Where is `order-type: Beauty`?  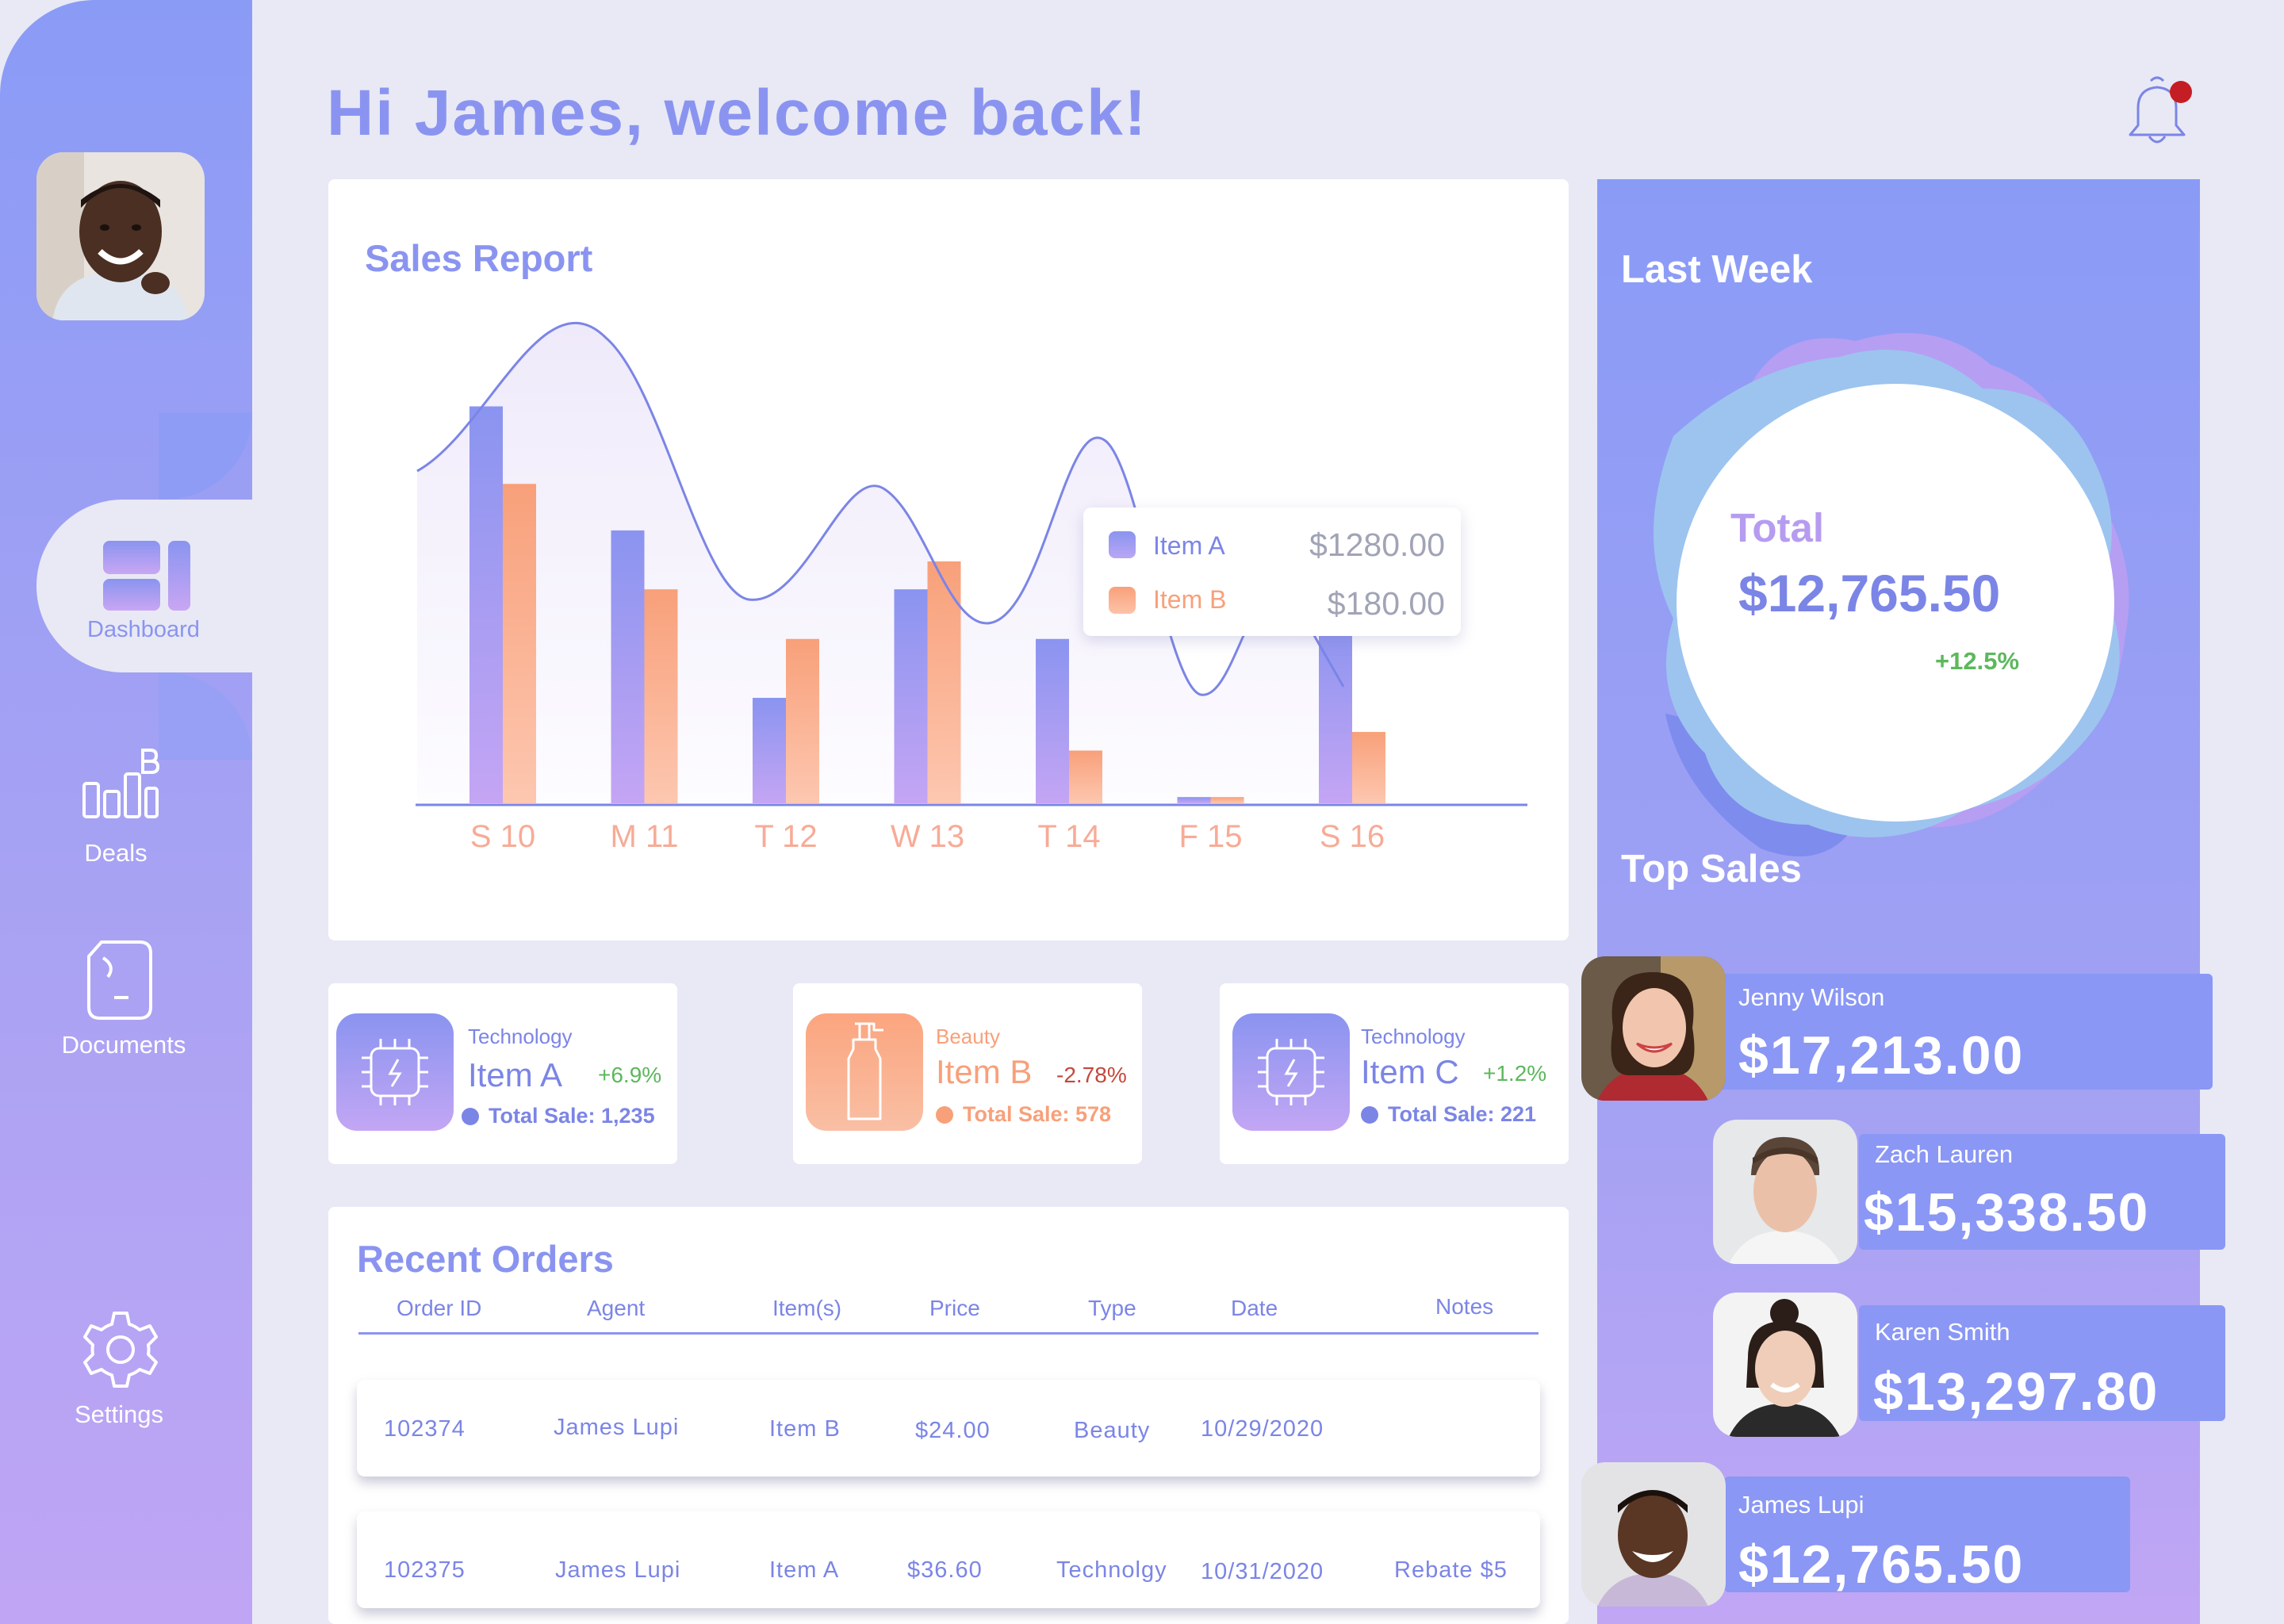
order-type: Beauty is located at coordinates (1112, 1430).